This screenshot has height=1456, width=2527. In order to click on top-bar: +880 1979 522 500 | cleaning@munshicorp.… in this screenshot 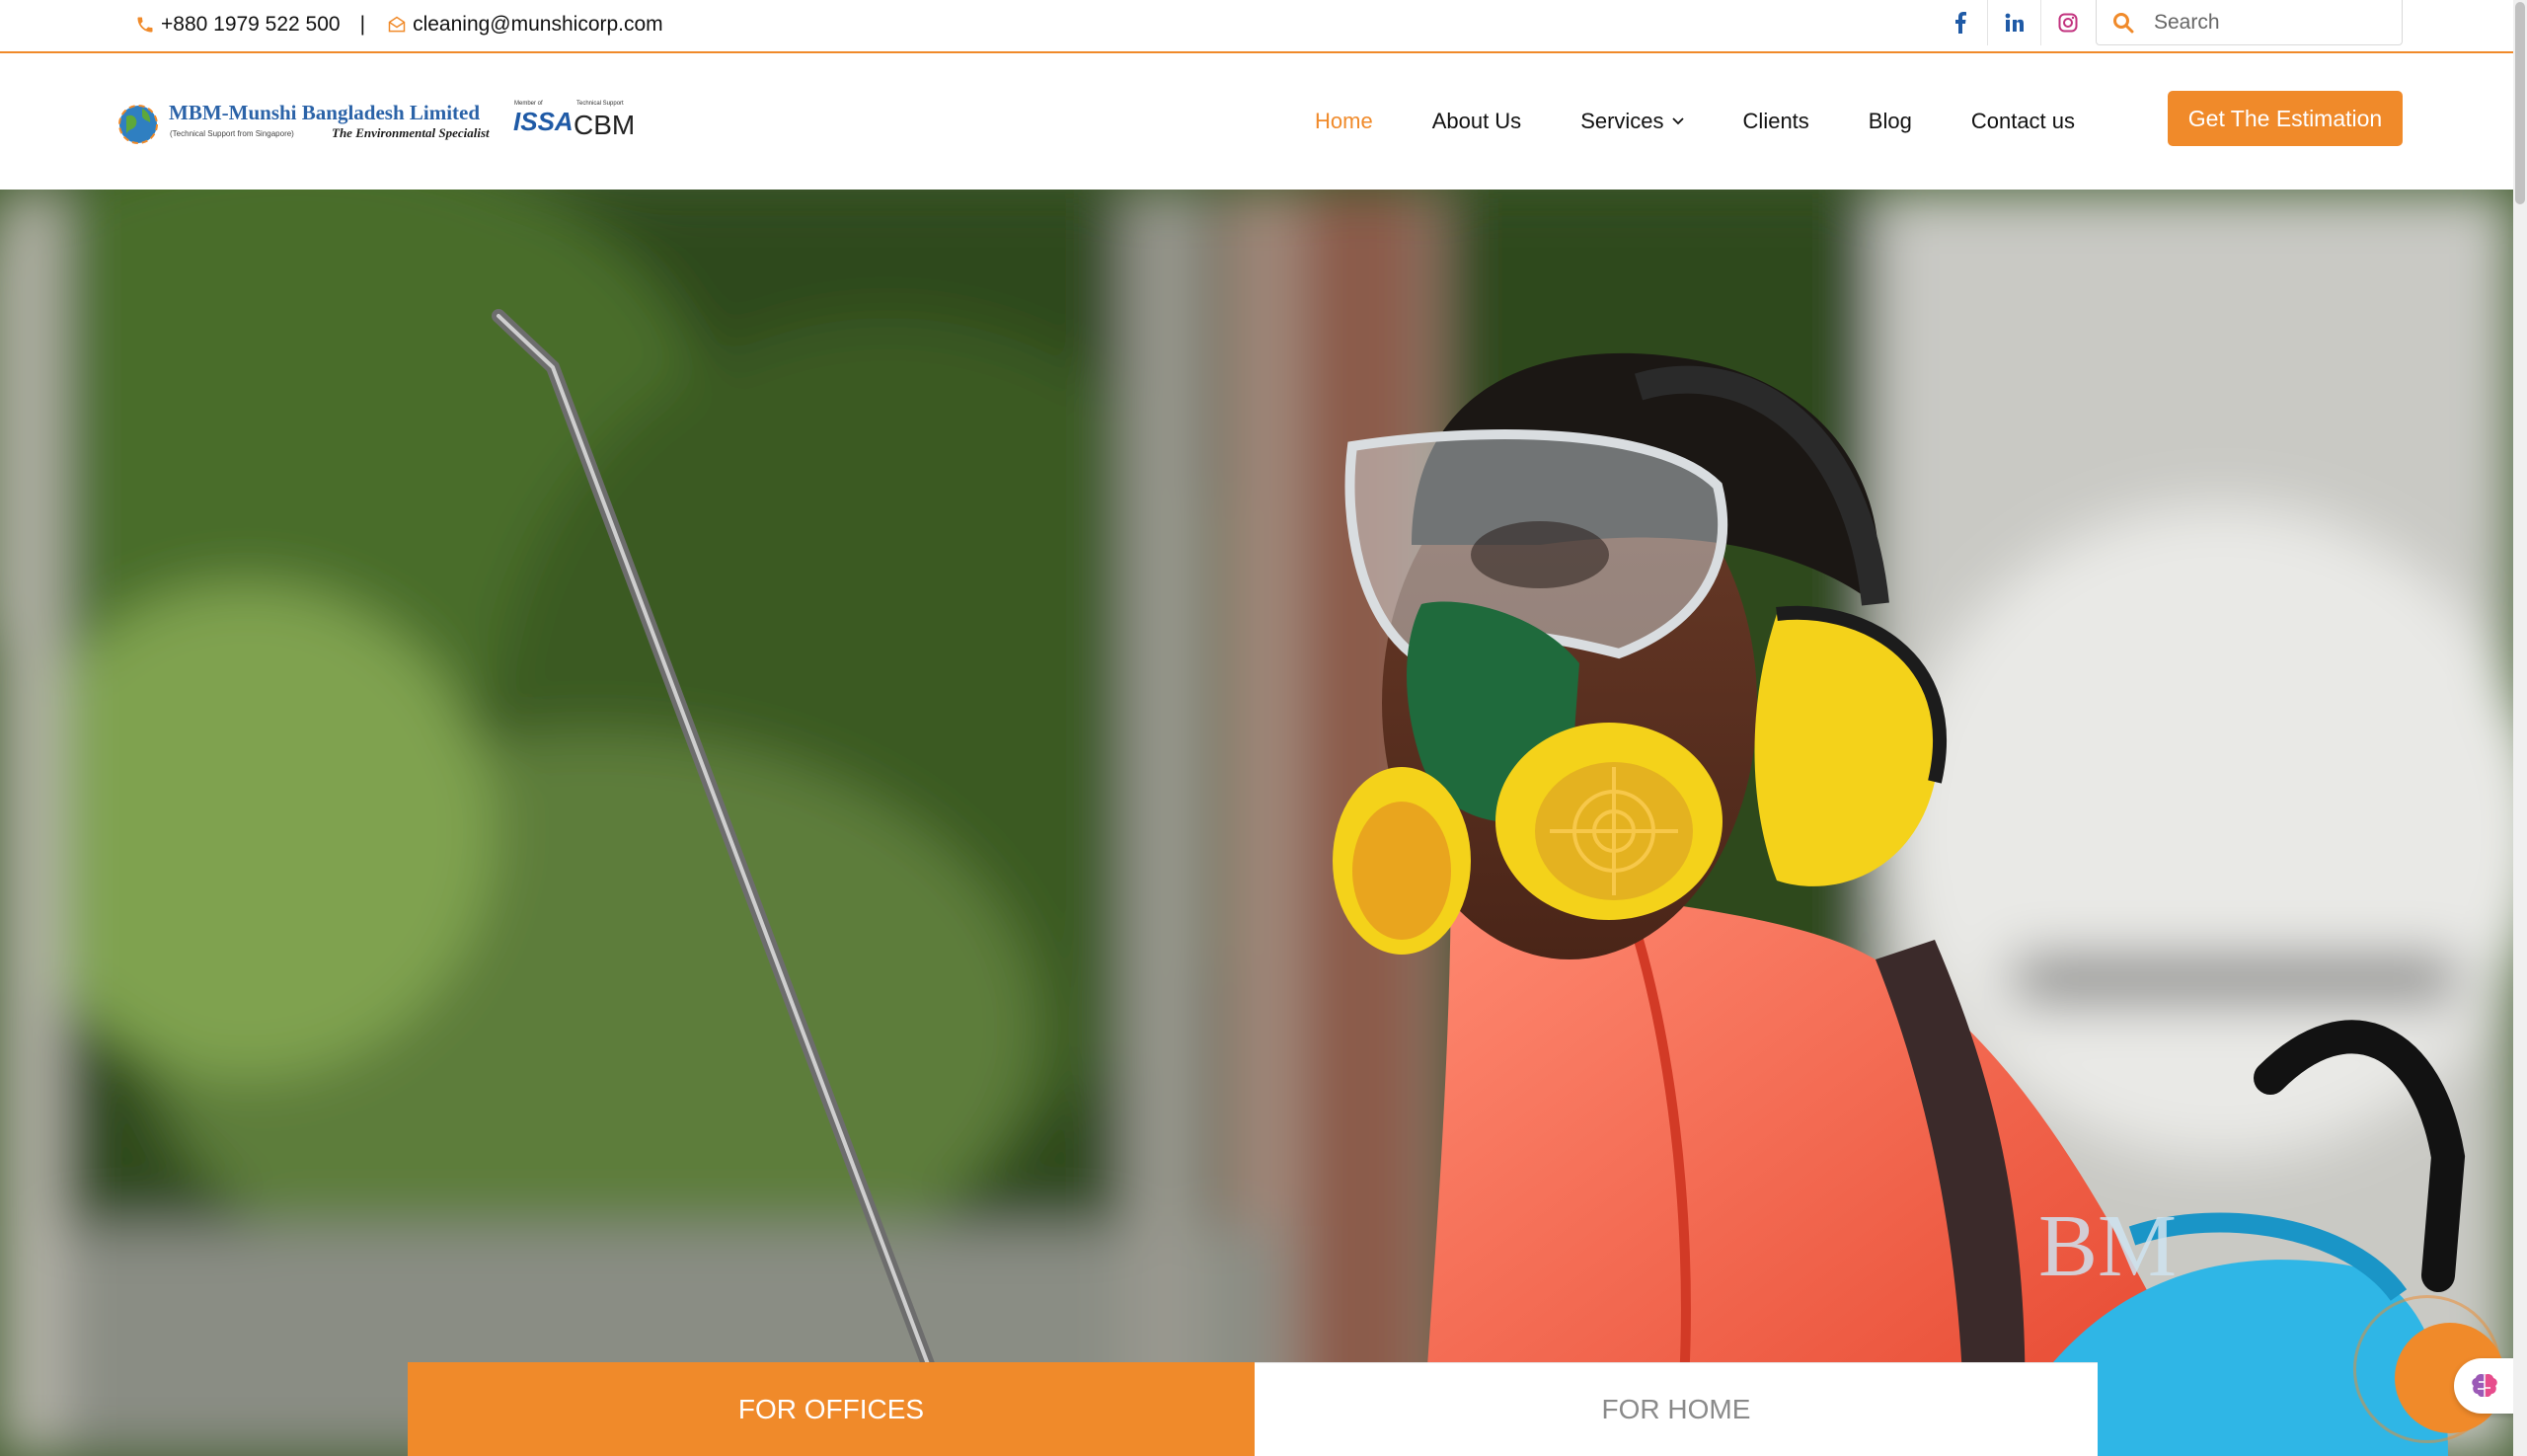, I will do `click(1256, 26)`.